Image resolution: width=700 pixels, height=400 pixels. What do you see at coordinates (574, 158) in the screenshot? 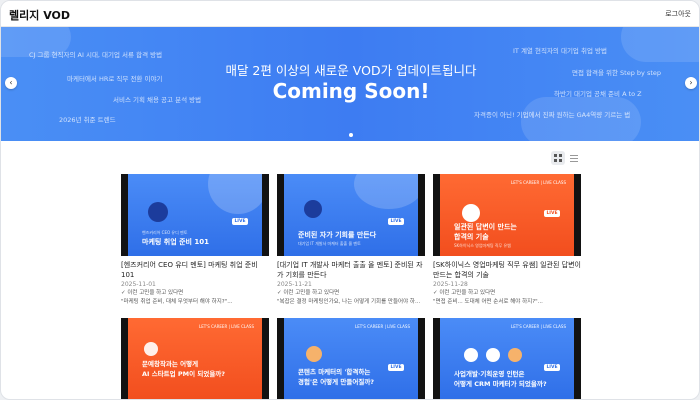
I see `list-view-icon` at bounding box center [574, 158].